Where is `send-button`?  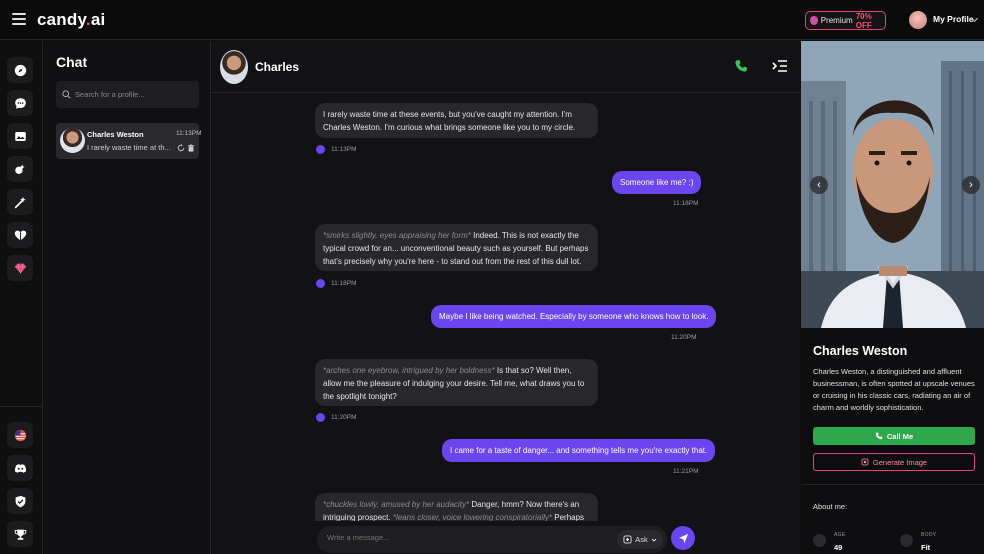
send-button is located at coordinates (683, 538).